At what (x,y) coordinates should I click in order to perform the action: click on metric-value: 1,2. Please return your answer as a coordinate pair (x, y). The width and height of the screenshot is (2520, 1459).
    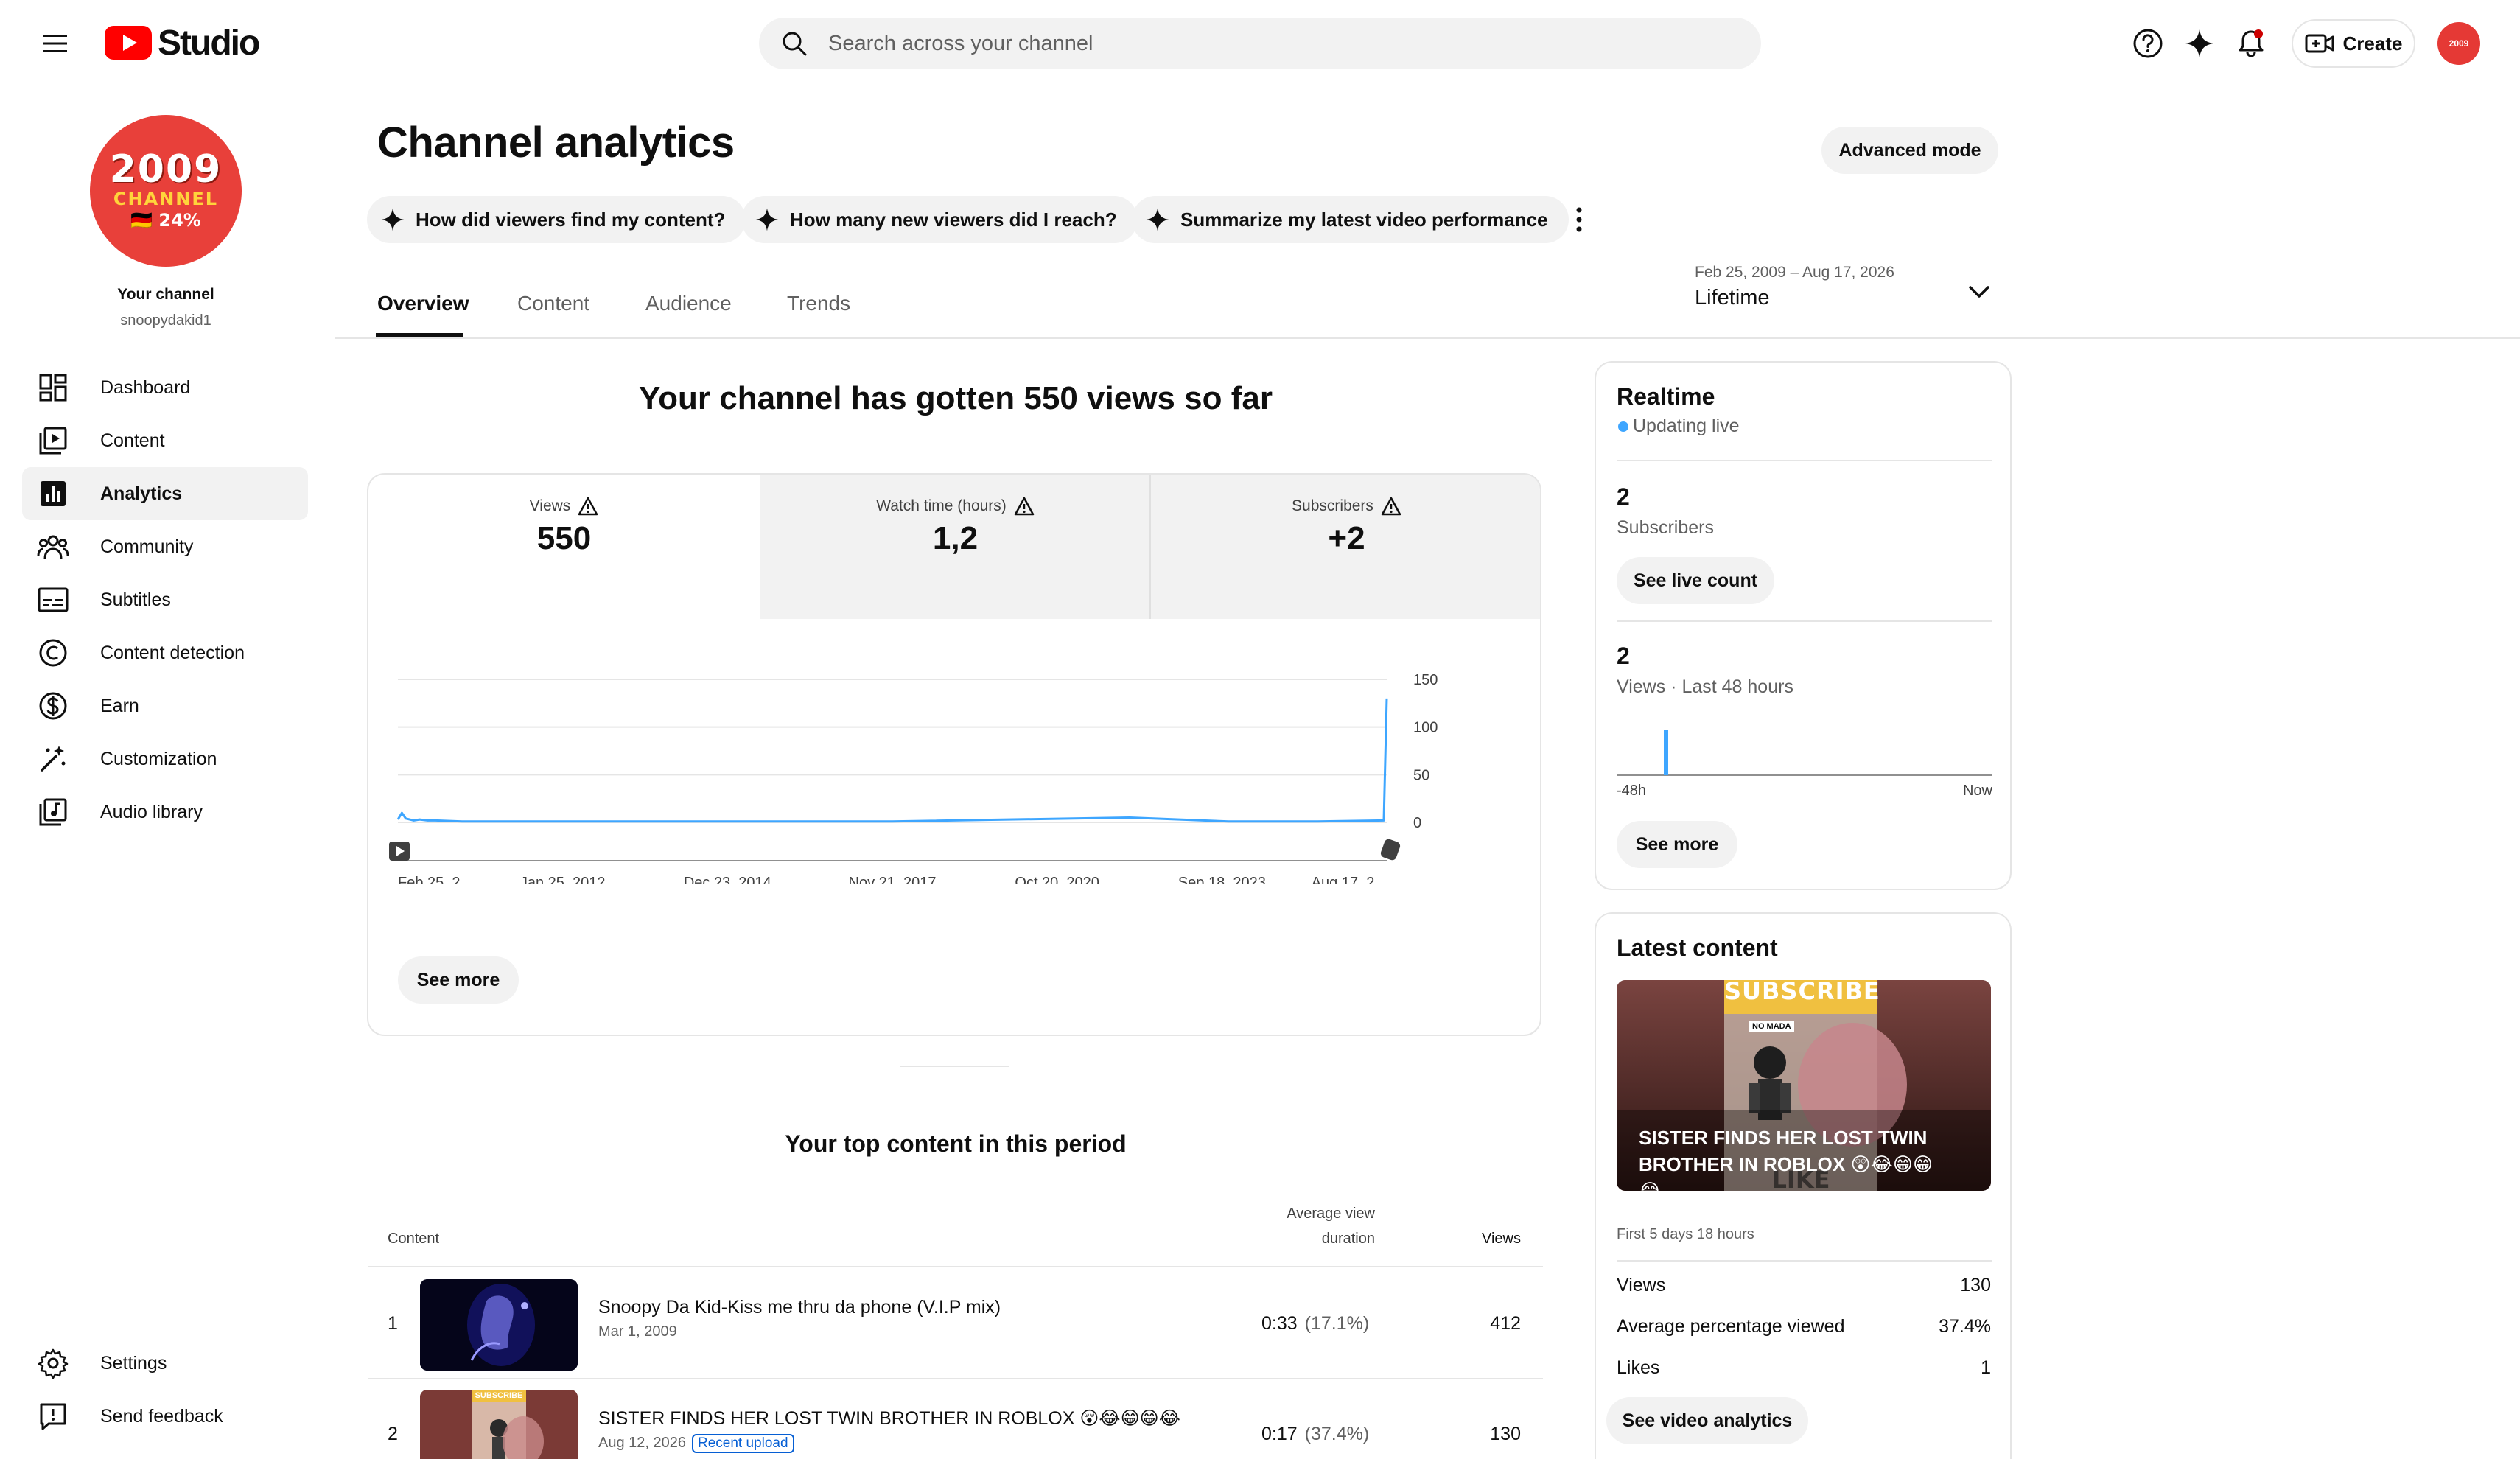
    Looking at the image, I should click on (955, 538).